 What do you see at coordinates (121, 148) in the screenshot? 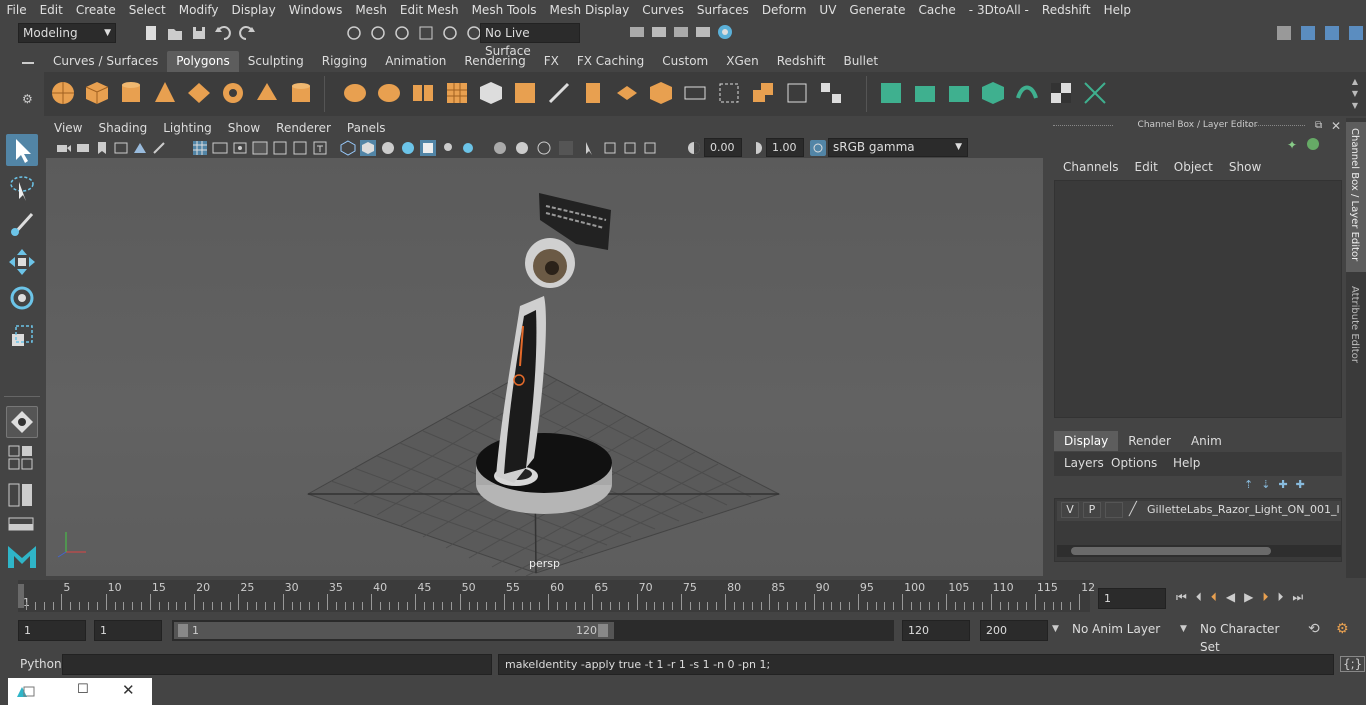
I see `image-plane-icon` at bounding box center [121, 148].